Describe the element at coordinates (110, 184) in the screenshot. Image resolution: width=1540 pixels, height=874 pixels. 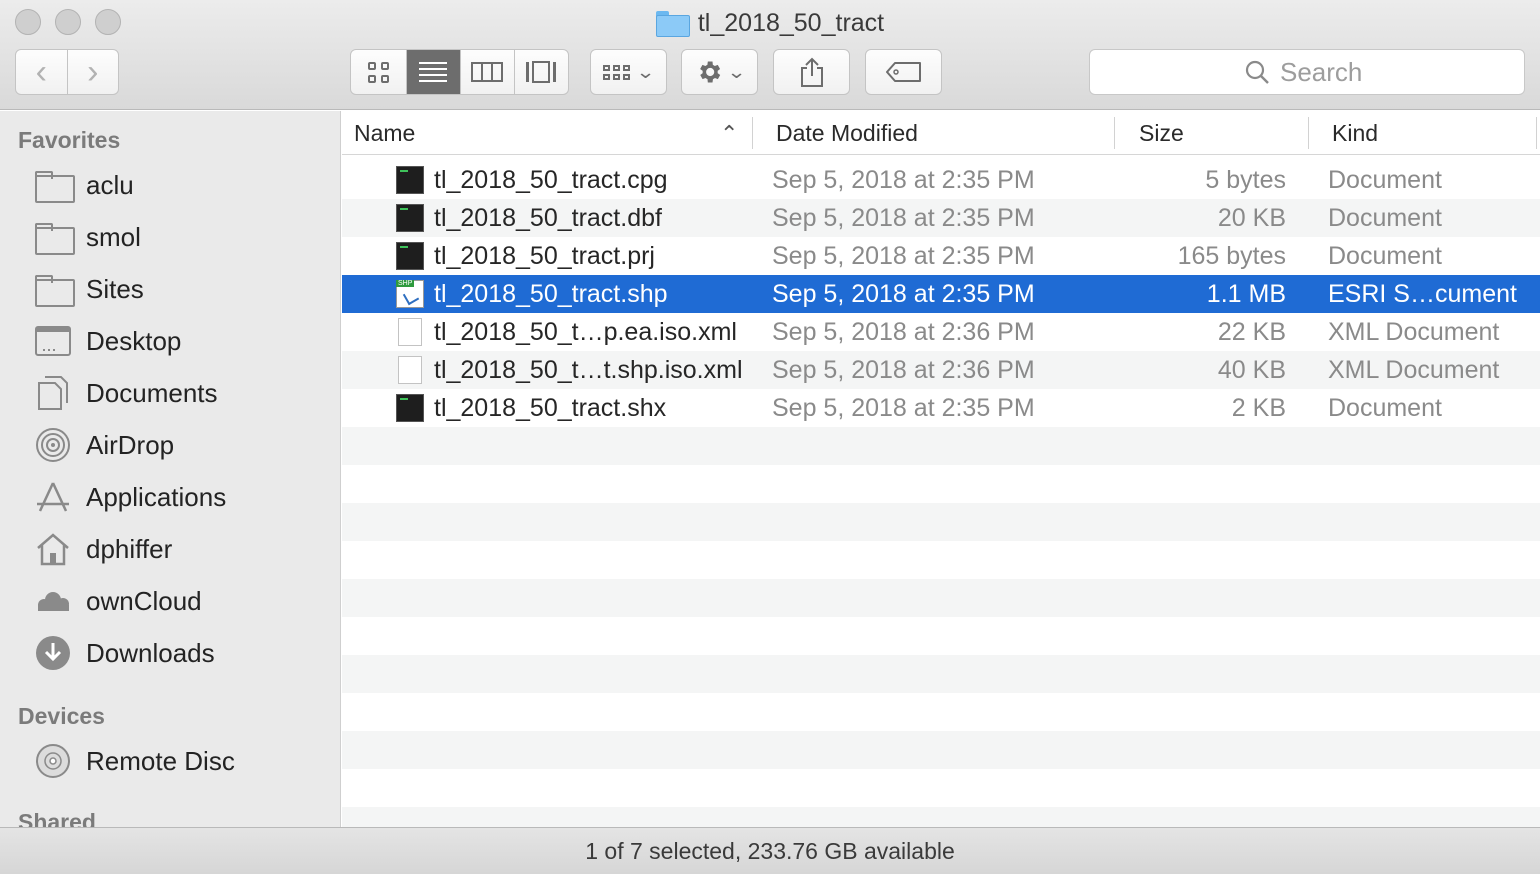
I see `sidebar-item-label: aclu` at that location.